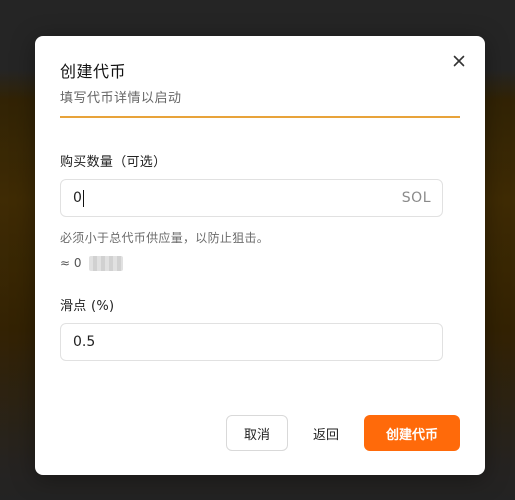 The image size is (515, 500). What do you see at coordinates (93, 71) in the screenshot?
I see `dialog-title: 创建代币` at bounding box center [93, 71].